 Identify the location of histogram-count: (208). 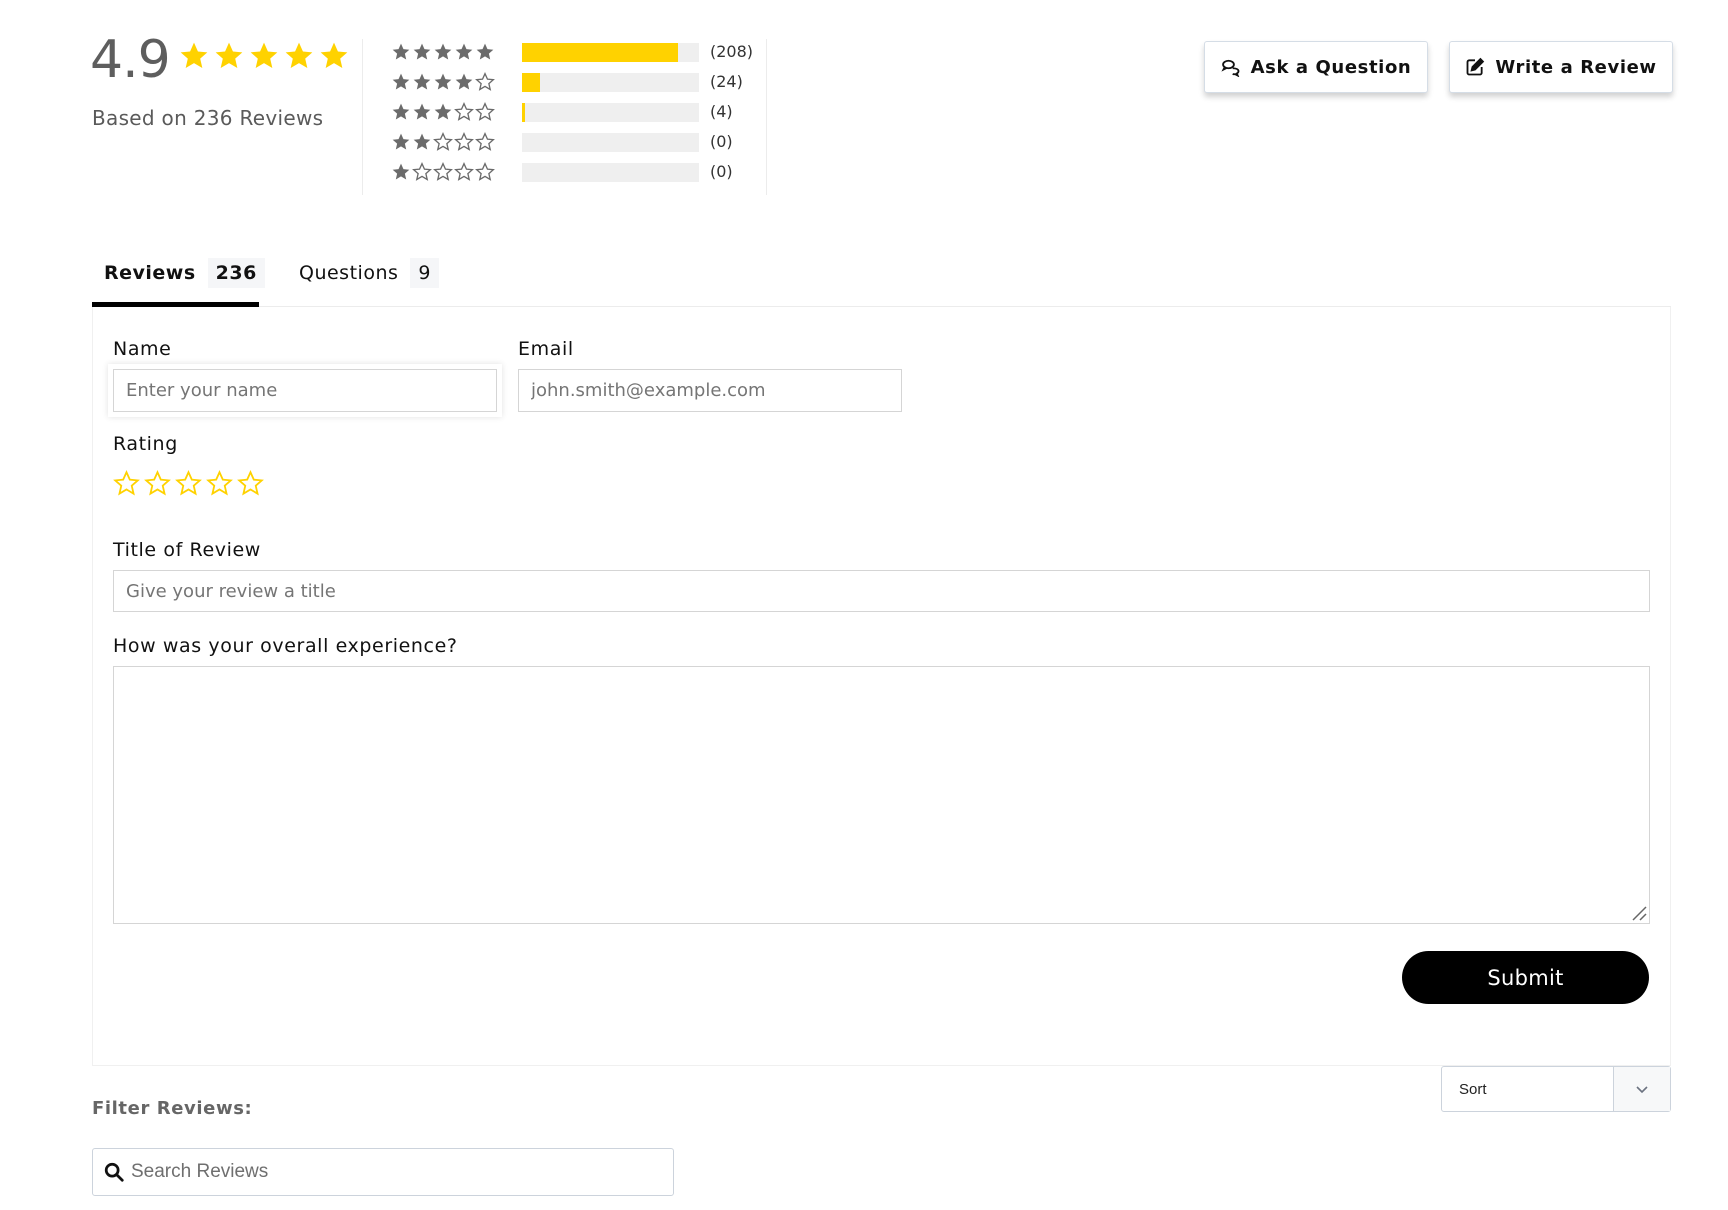
(732, 51).